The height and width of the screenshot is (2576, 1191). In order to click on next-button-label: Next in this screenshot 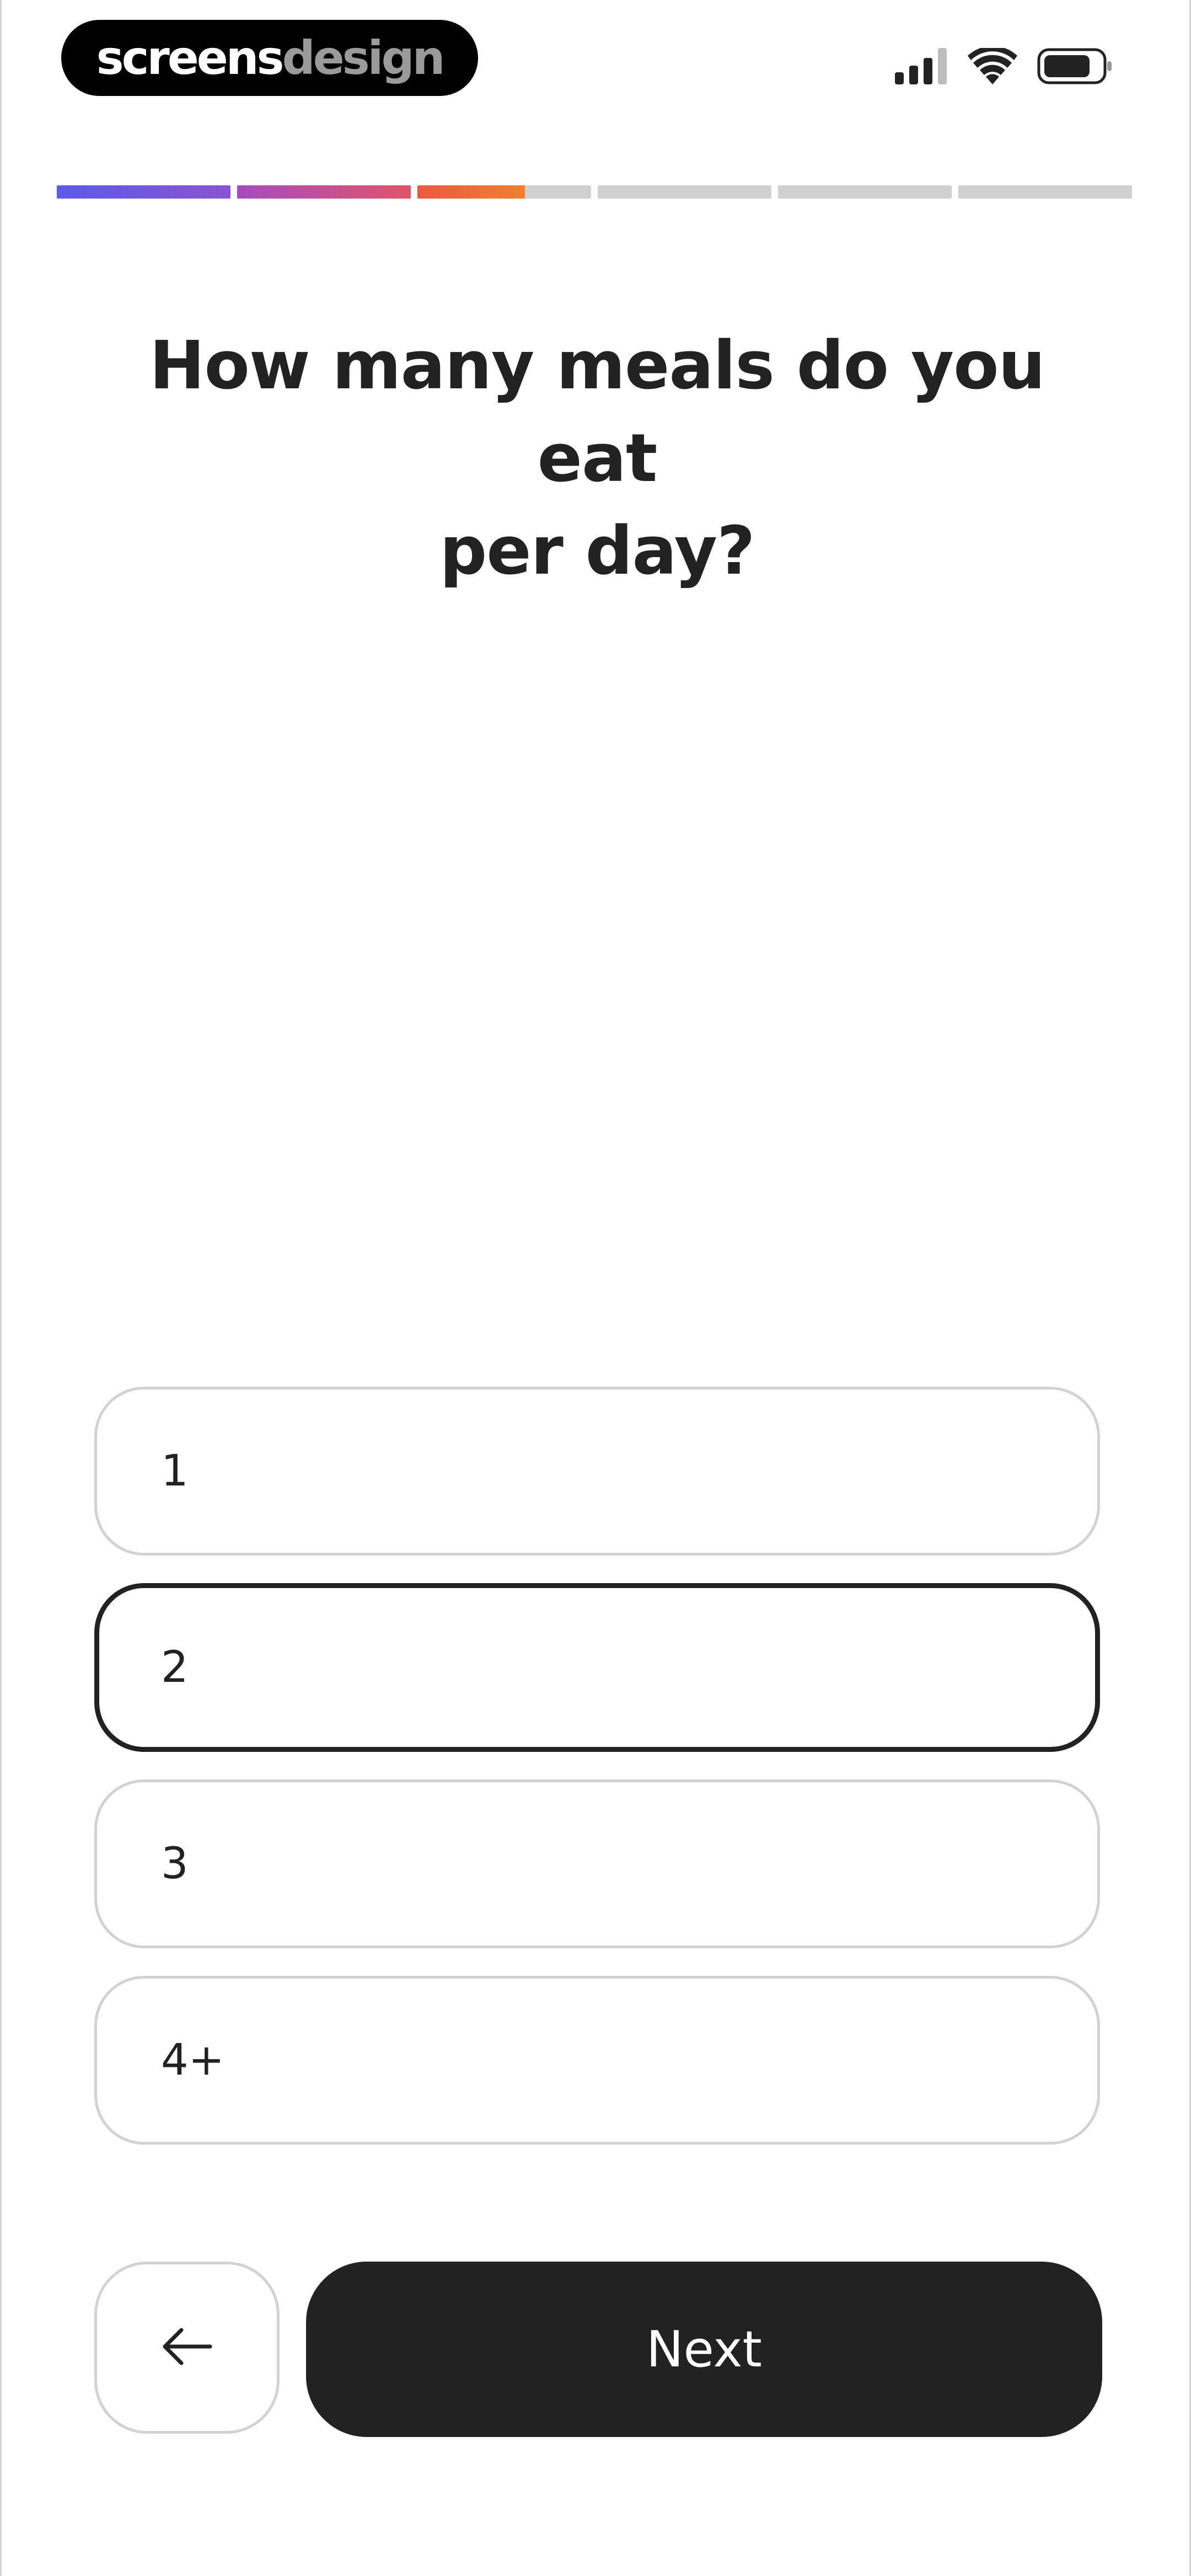, I will do `click(704, 2349)`.